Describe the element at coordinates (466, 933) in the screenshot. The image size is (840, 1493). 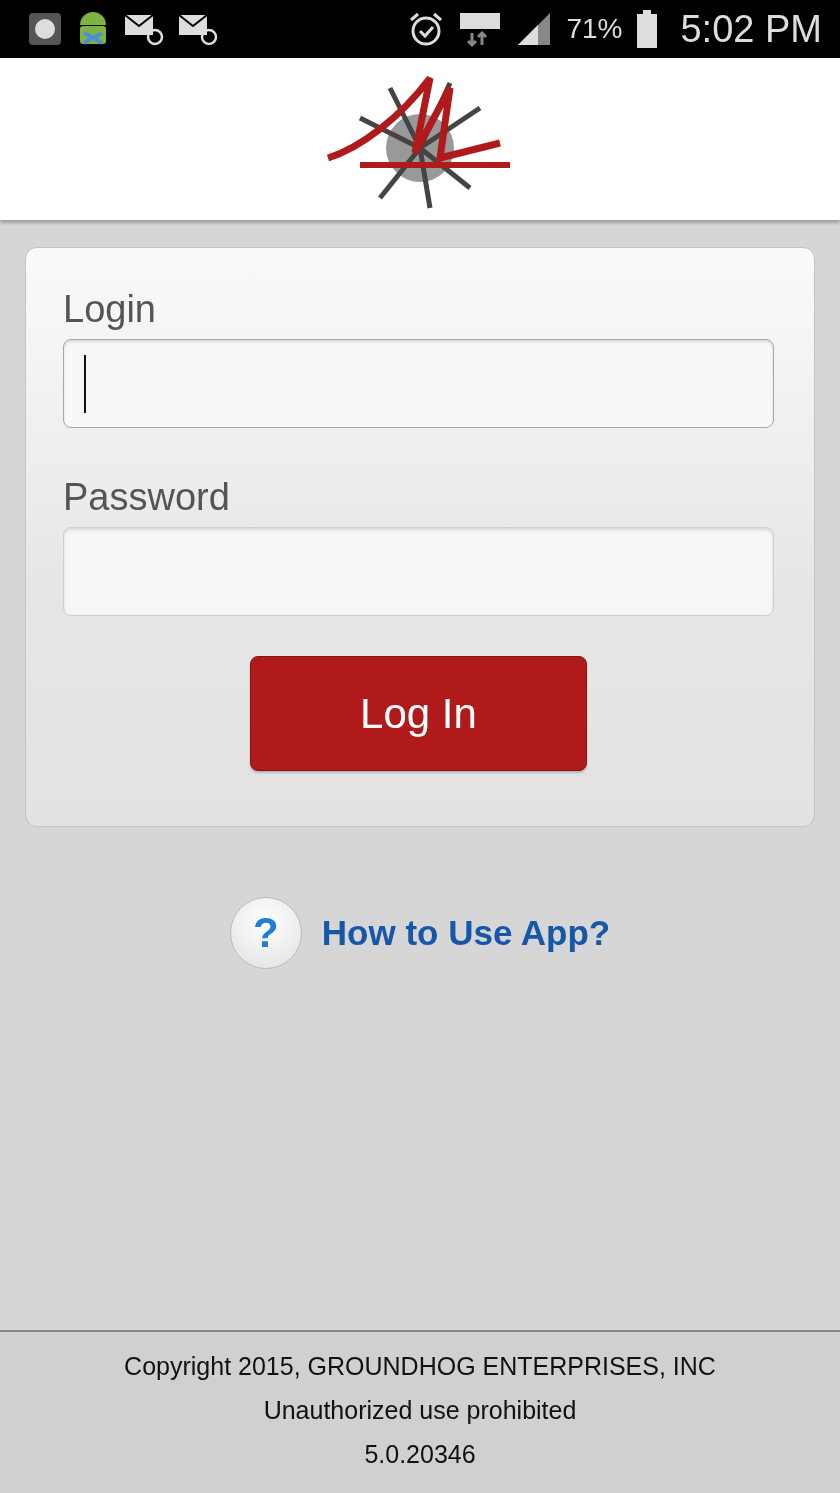
I see `help-link: How to Use App?` at that location.